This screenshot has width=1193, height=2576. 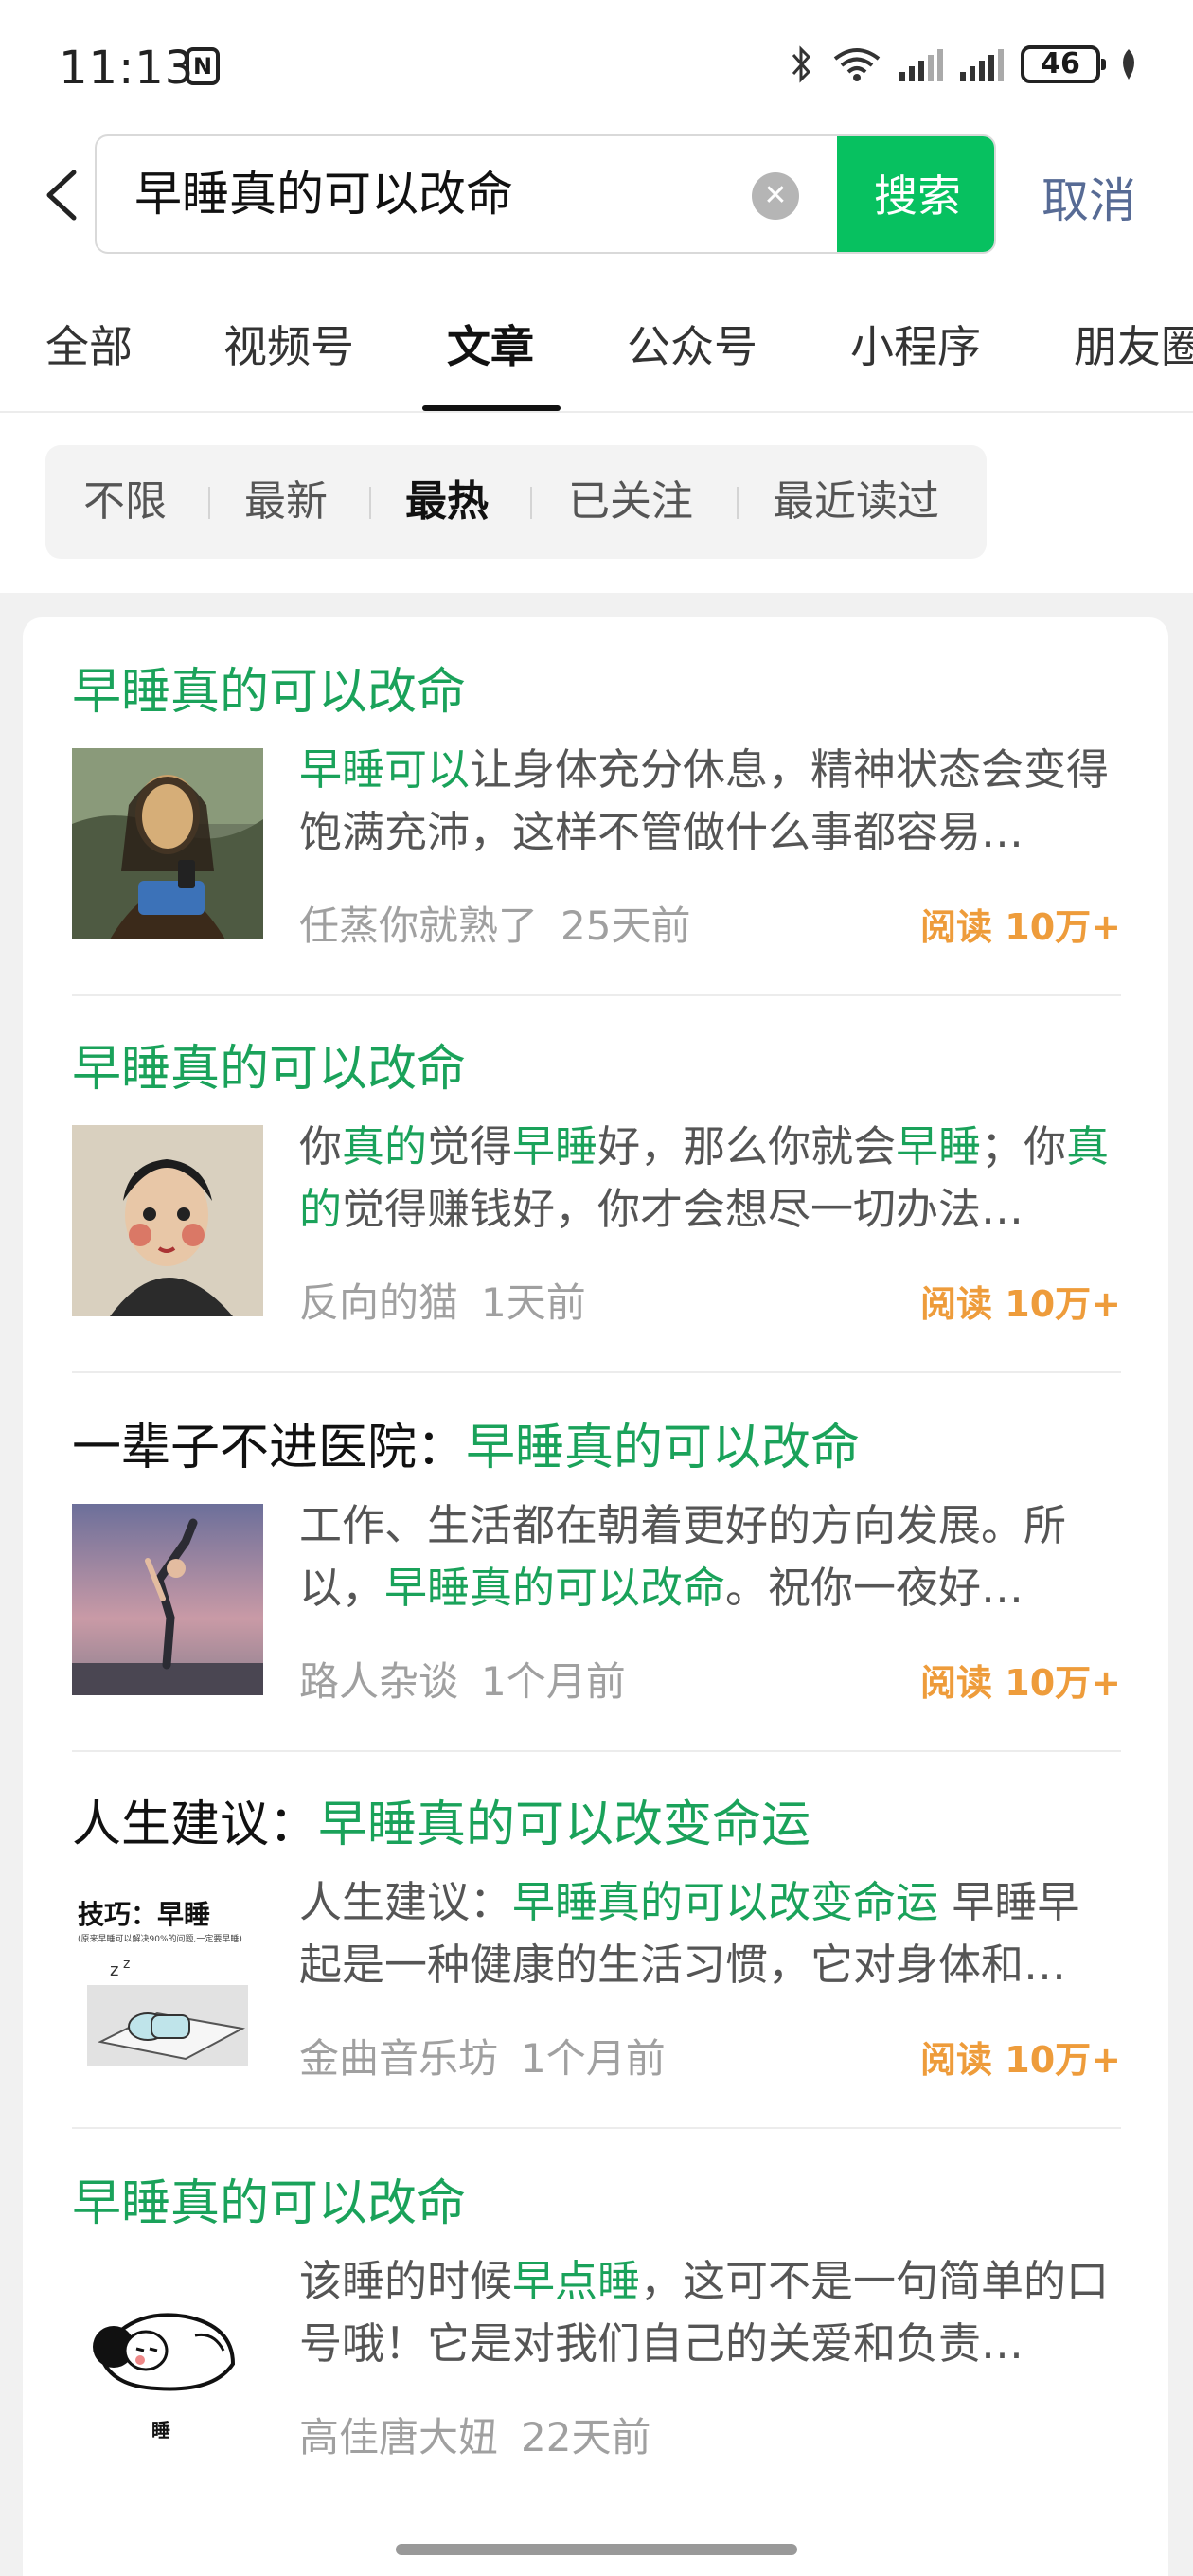 What do you see at coordinates (288, 344) in the screenshot?
I see `tab-channels: 视频号` at bounding box center [288, 344].